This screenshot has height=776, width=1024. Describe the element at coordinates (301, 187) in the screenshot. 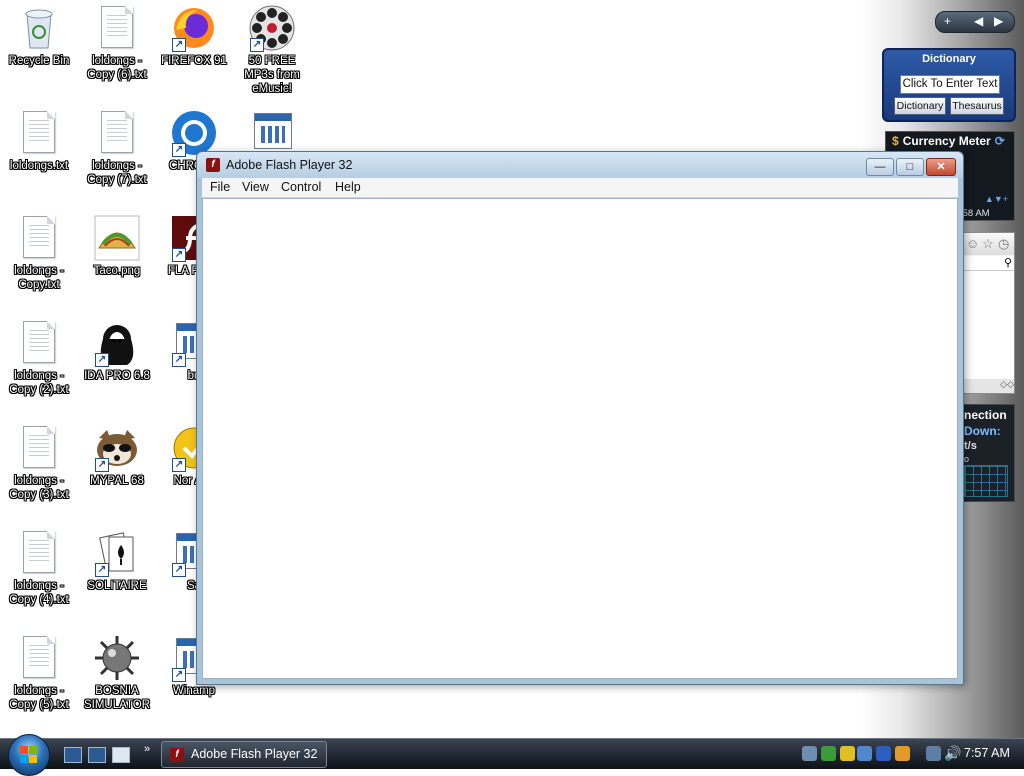

I see `menu-control: Control` at that location.